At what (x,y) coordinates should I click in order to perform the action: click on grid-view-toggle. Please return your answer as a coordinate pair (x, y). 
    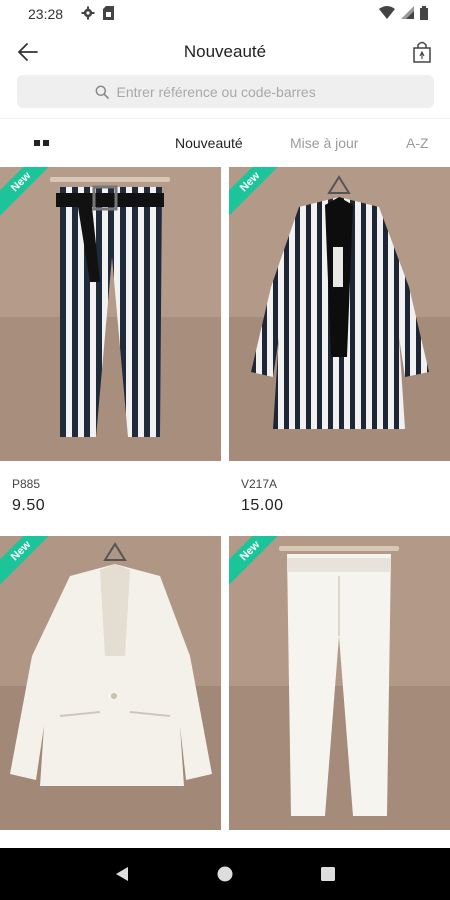
    Looking at the image, I should click on (44, 143).